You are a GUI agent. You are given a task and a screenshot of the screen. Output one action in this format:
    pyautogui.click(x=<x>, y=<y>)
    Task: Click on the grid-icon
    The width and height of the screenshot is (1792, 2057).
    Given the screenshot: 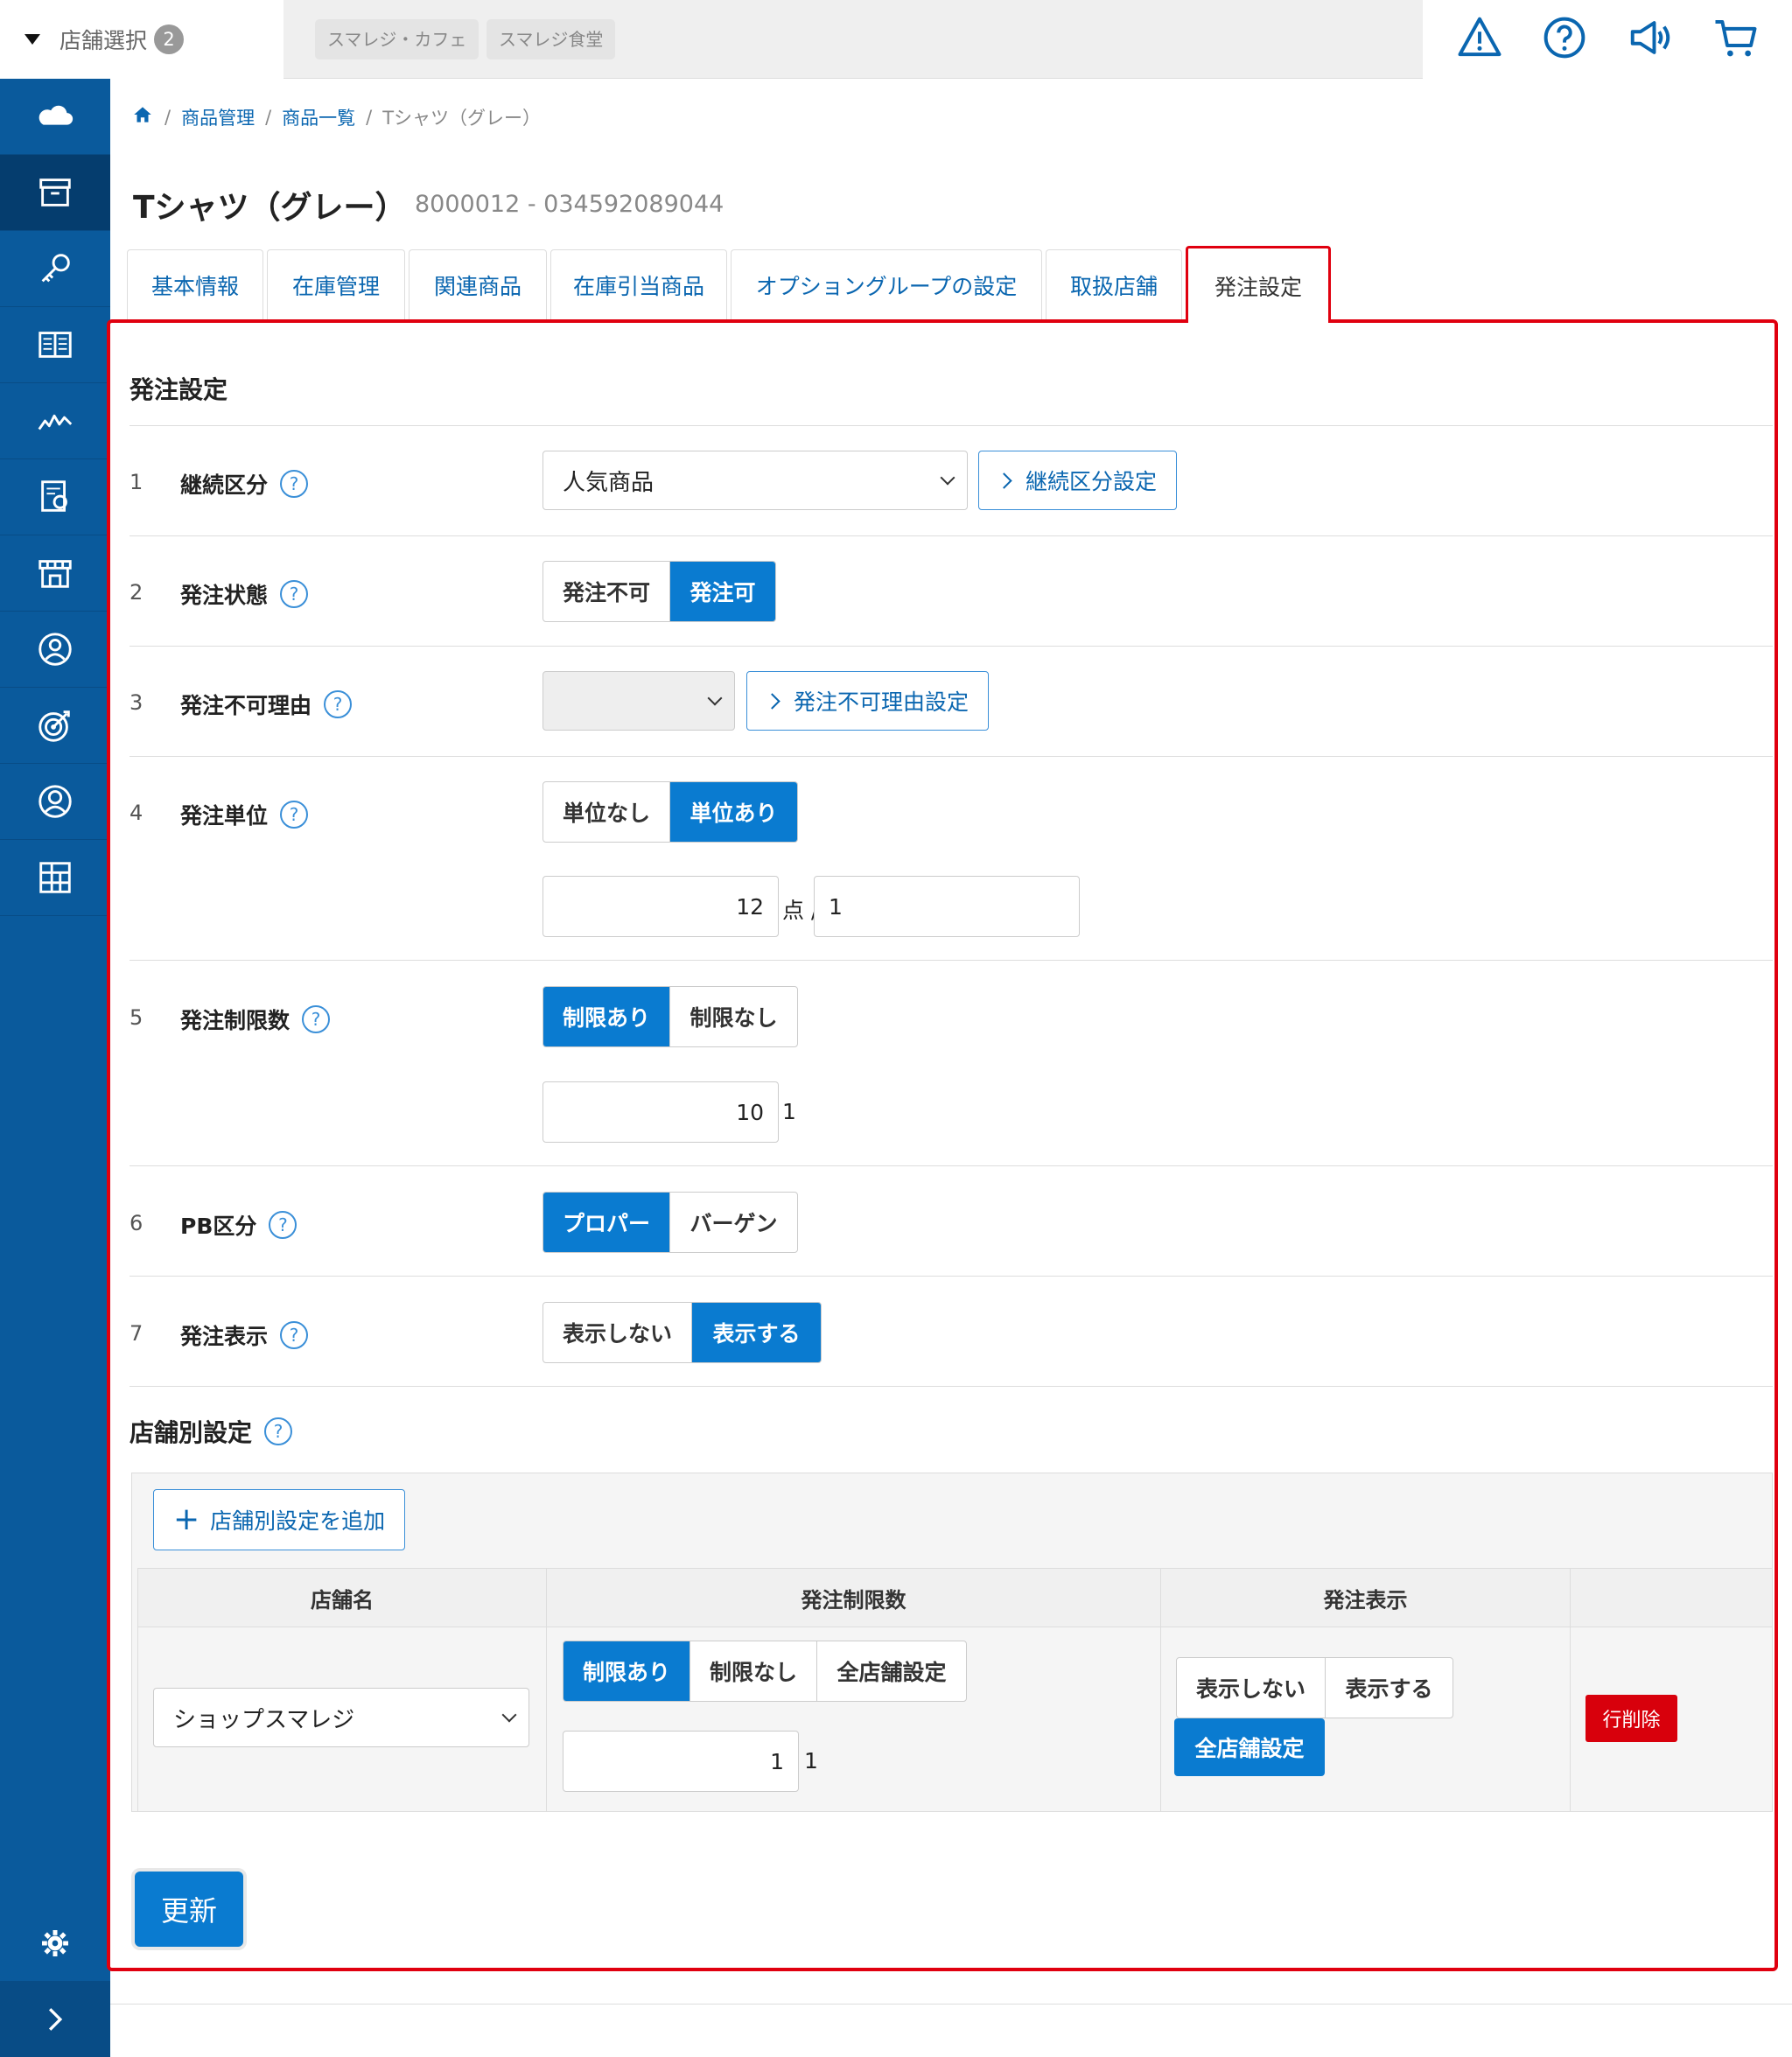 What is the action you would take?
    pyautogui.click(x=55, y=878)
    